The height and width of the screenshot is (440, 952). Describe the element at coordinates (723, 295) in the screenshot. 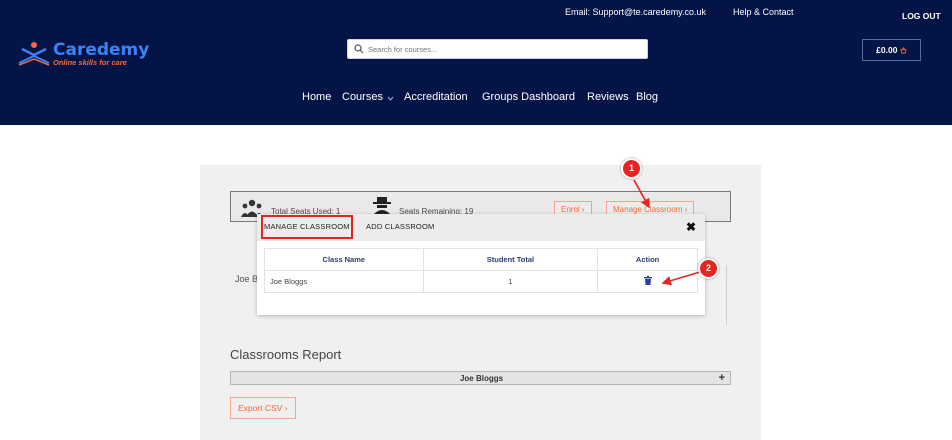

I see `scrollbar` at that location.